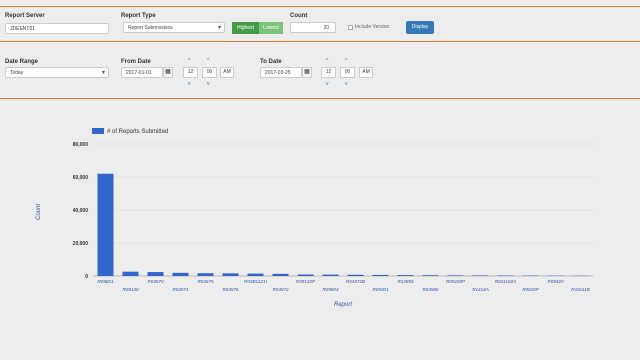  I want to click on x-tick-label: R04586, so click(430, 289).